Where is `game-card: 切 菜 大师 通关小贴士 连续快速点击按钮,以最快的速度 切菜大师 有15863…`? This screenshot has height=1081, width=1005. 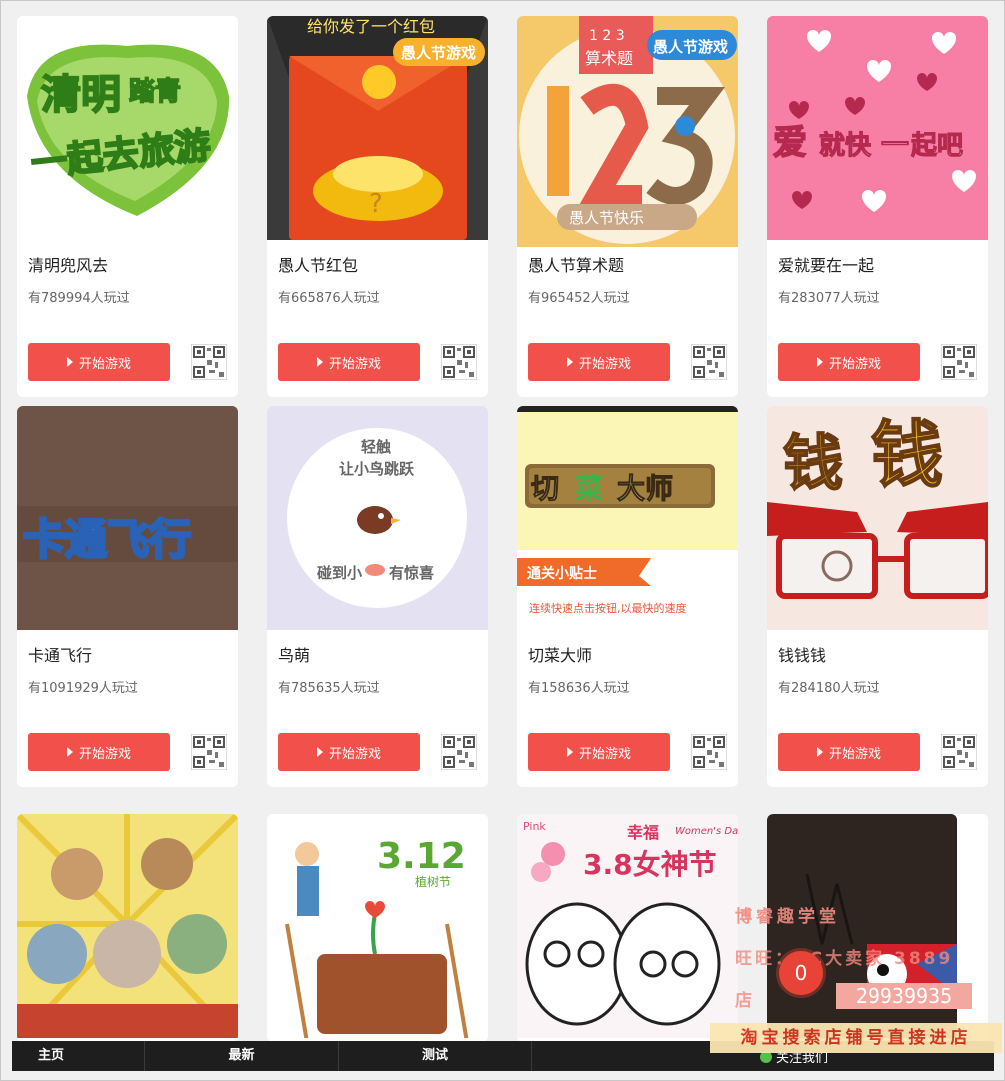
game-card: 切 菜 大师 通关小贴士 连续快速点击按钮,以最快的速度 切菜大师 有15863… is located at coordinates (627, 596).